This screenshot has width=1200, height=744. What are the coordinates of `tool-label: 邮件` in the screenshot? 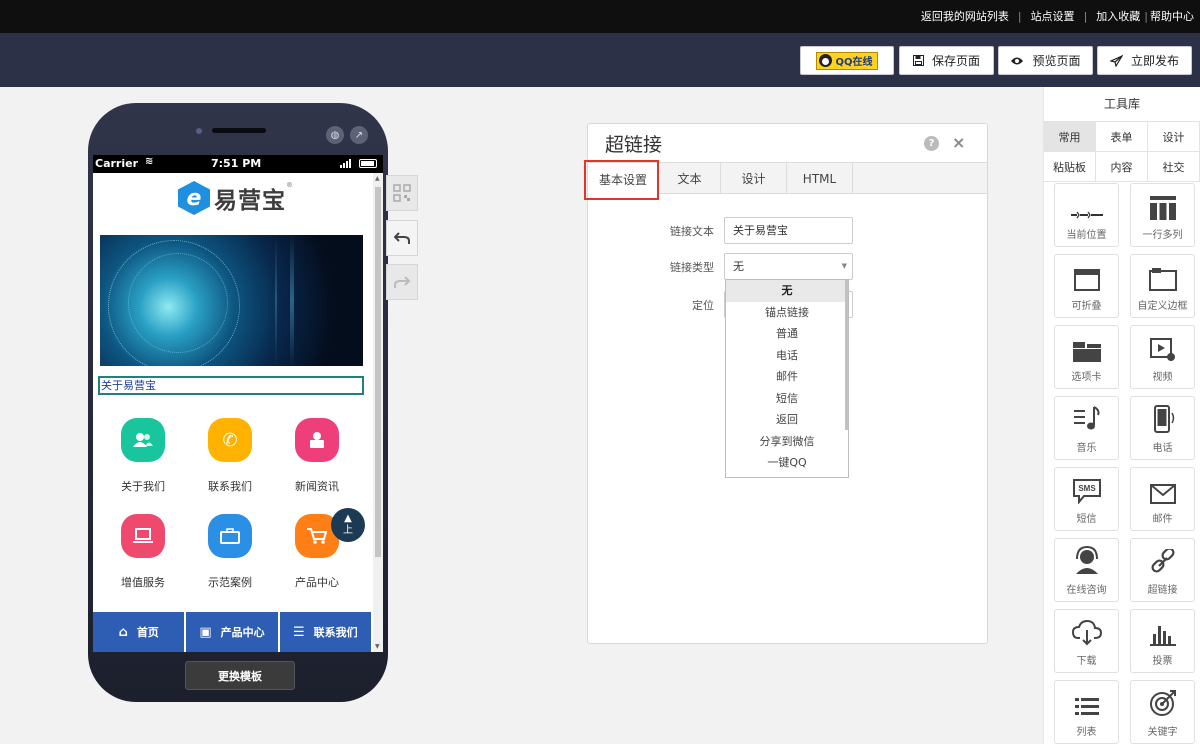 It's located at (1162, 519).